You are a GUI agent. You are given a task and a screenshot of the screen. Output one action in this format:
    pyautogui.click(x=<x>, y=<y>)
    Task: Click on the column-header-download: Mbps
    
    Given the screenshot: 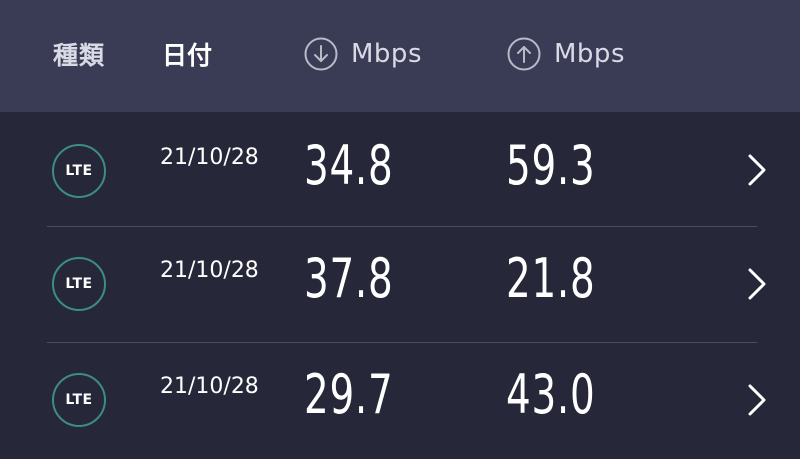 What is the action you would take?
    pyautogui.click(x=363, y=54)
    